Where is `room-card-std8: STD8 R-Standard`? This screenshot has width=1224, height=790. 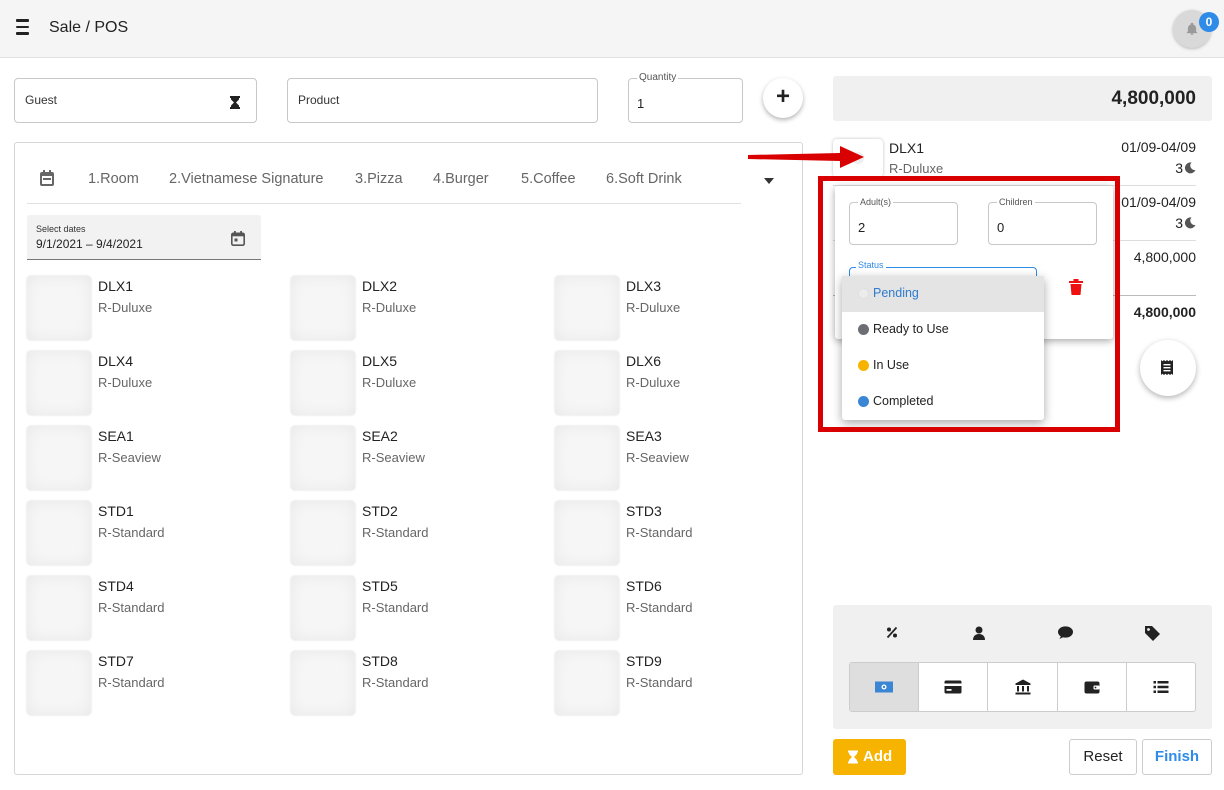 room-card-std8: STD8 R-Standard is located at coordinates (411, 684).